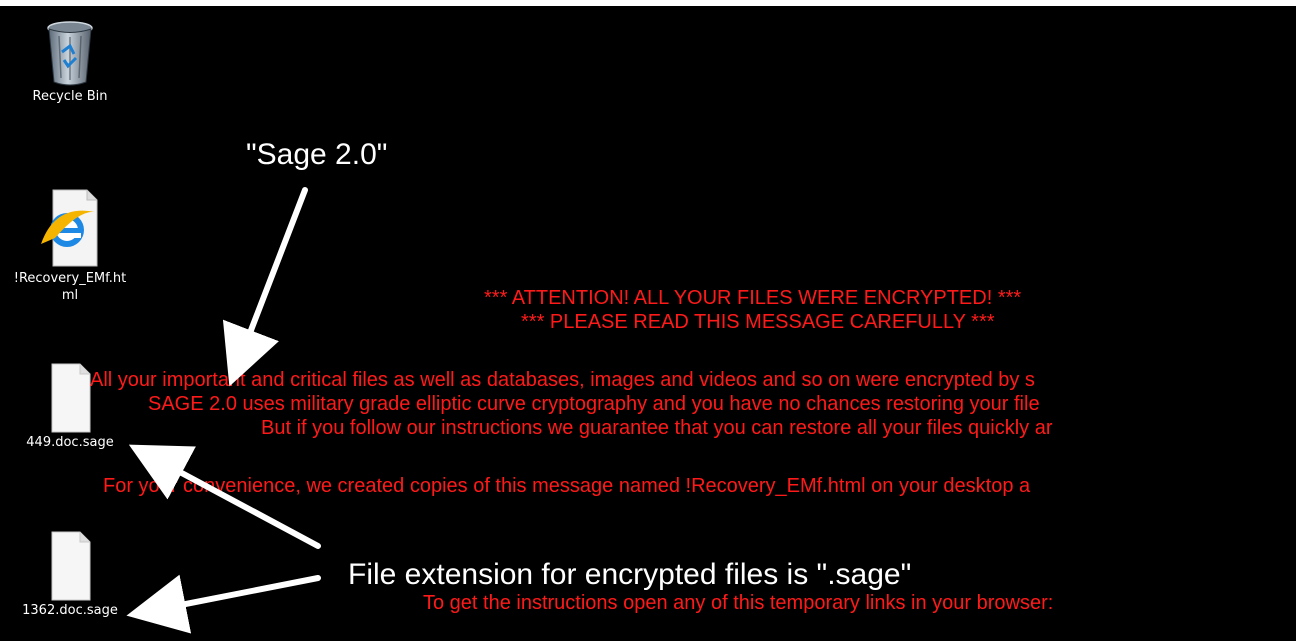 The image size is (1303, 641). I want to click on annotation-sage-version: "Sage 2.0", so click(317, 154).